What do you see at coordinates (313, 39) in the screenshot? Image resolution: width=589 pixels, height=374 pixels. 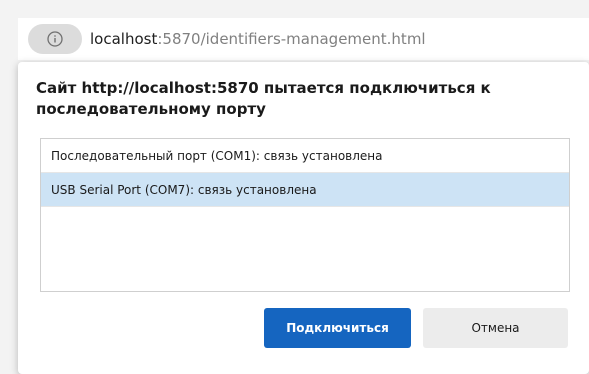 I see `url-path: /identifiers-management.html` at bounding box center [313, 39].